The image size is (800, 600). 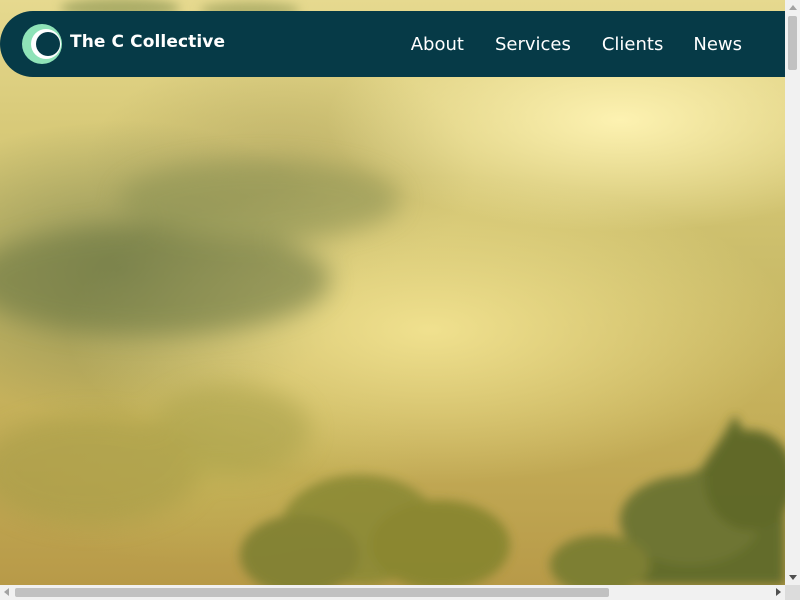 I want to click on horizontal-scrollbar, so click(x=392, y=592).